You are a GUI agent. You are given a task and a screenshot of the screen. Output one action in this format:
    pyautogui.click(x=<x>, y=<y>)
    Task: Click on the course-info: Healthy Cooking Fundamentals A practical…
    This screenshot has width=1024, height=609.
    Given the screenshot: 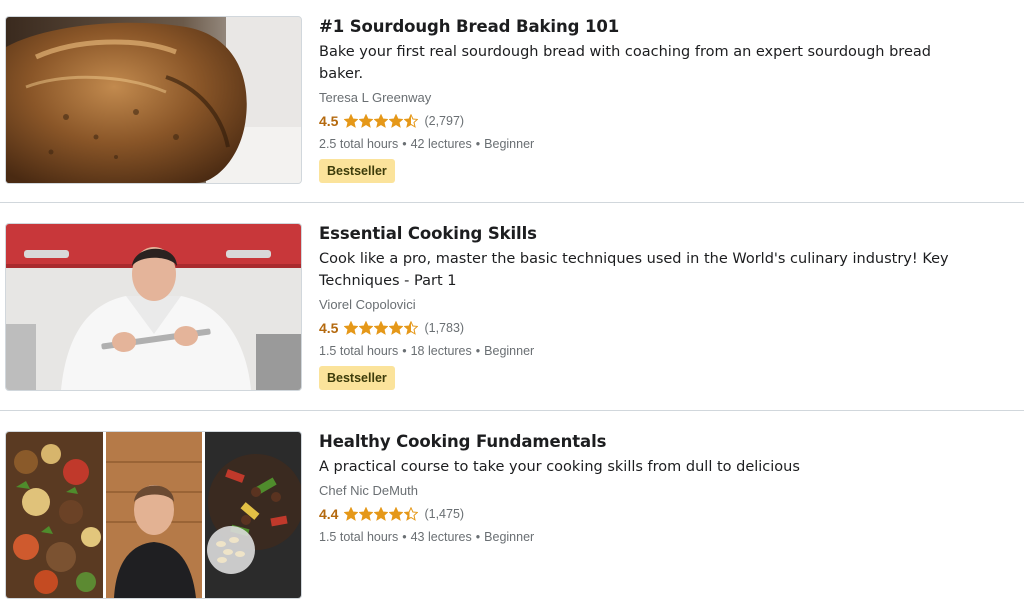 What is the action you would take?
    pyautogui.click(x=661, y=488)
    